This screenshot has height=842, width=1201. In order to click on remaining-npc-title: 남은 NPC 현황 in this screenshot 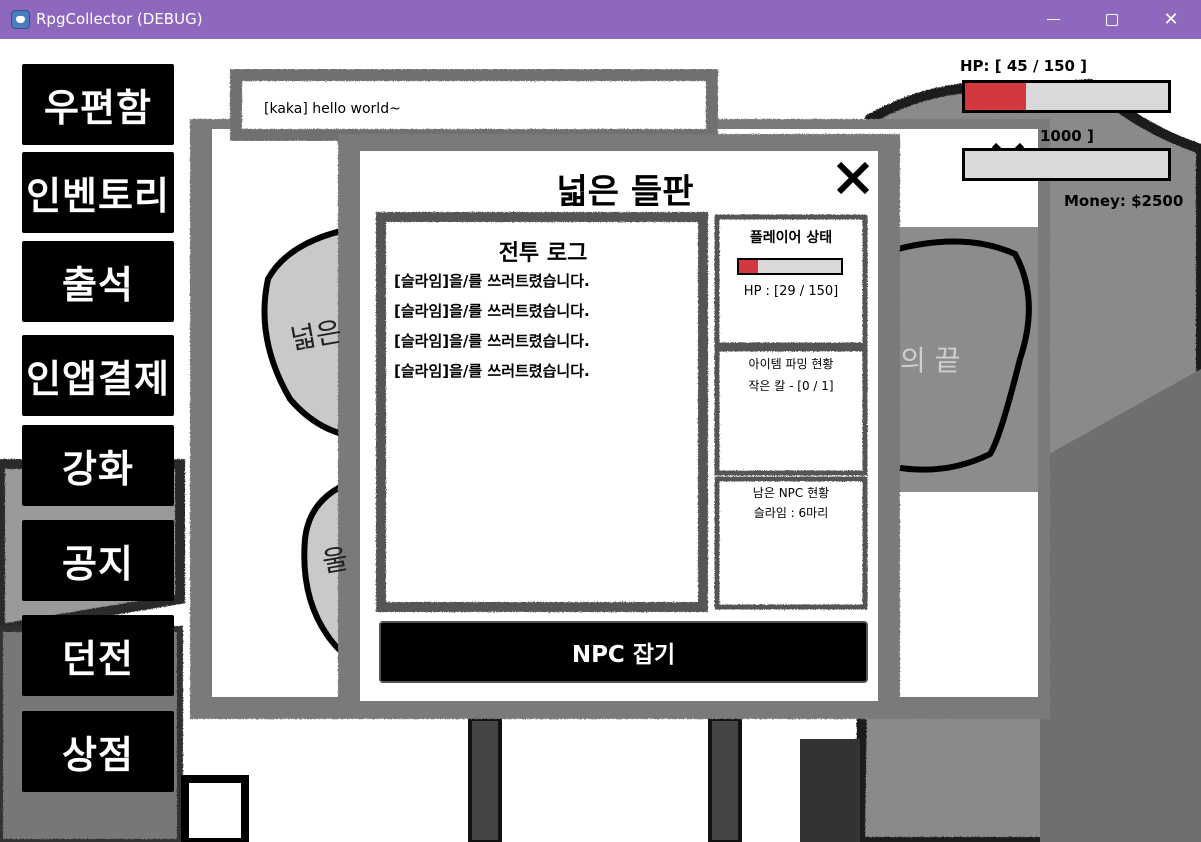, I will do `click(791, 493)`.